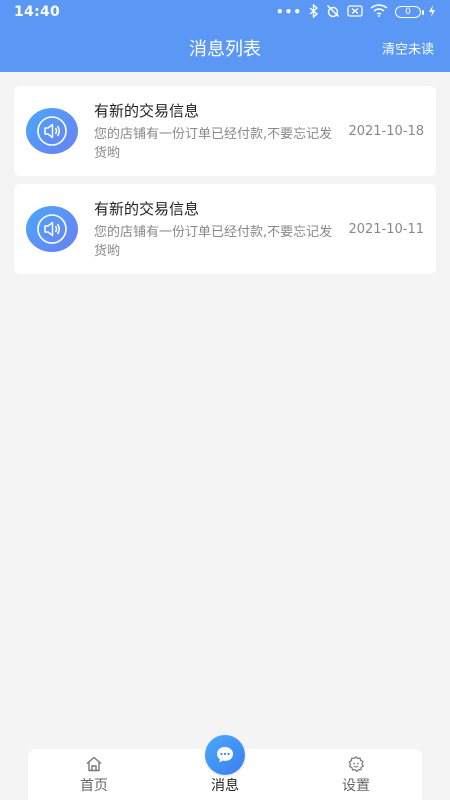 The width and height of the screenshot is (450, 800). What do you see at coordinates (94, 764) in the screenshot?
I see `home-icon` at bounding box center [94, 764].